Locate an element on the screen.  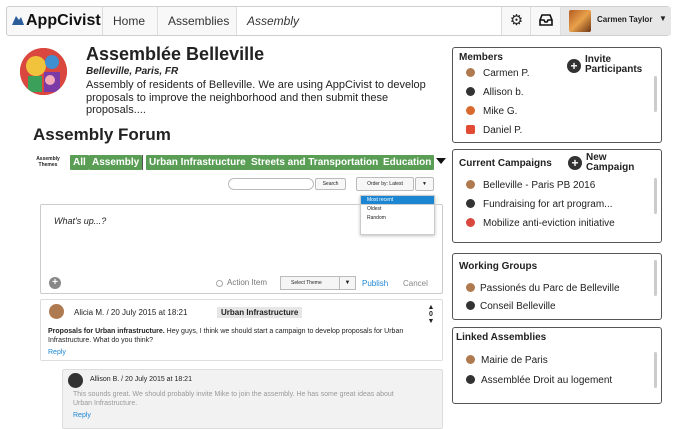
inbox-icon is located at coordinates (545, 21).